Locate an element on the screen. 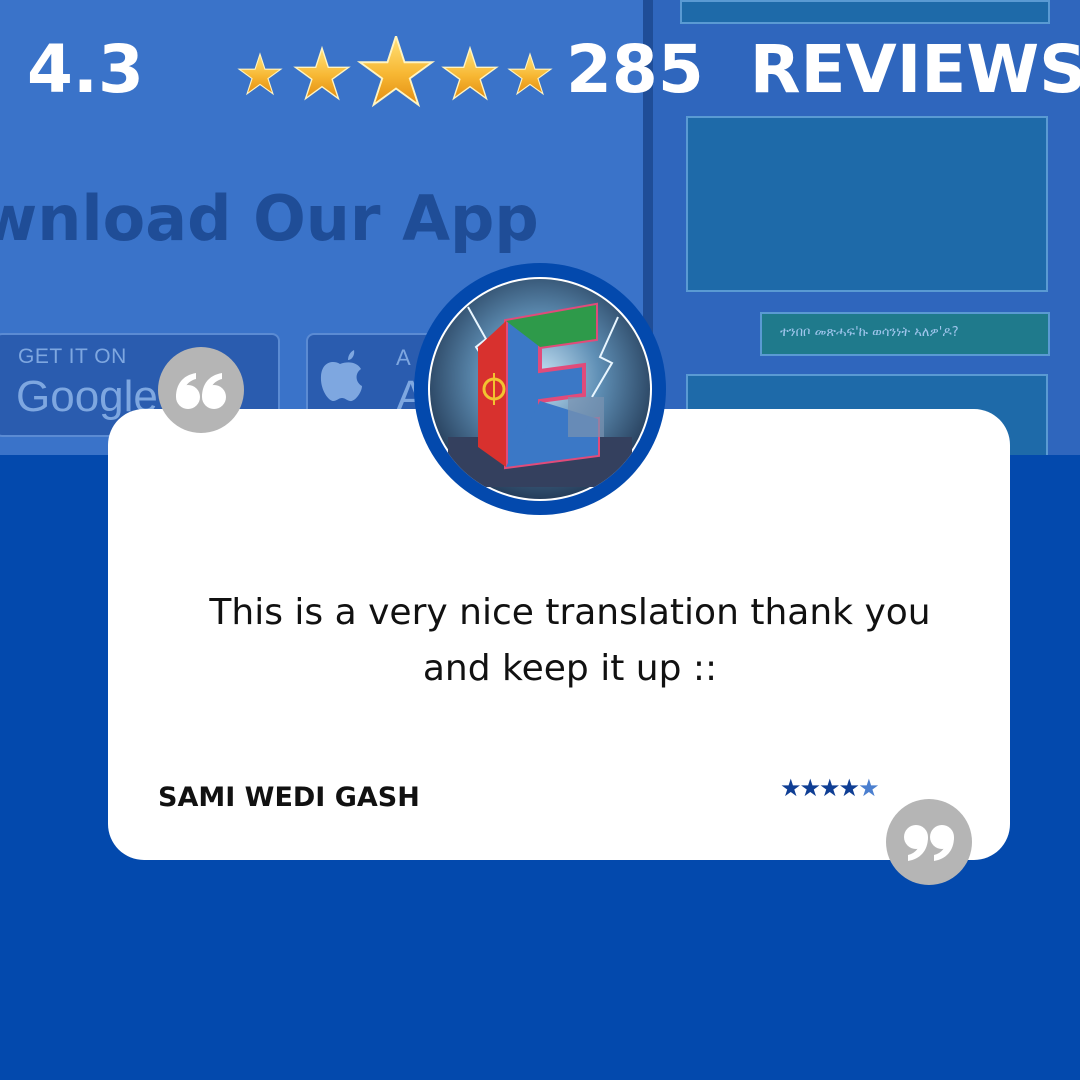 The width and height of the screenshot is (1080, 1080). rating-stars is located at coordinates (396, 74).